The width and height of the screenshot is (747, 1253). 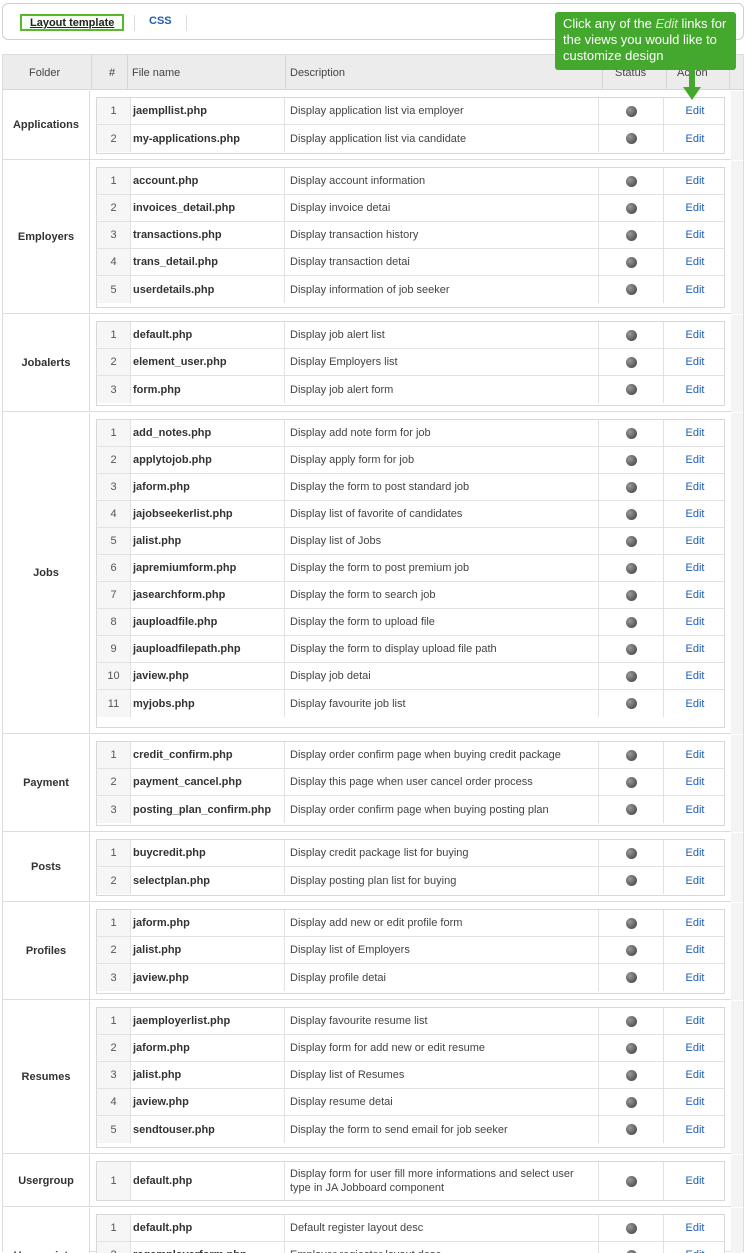 I want to click on file-name: japremiumform.php, so click(x=208, y=568).